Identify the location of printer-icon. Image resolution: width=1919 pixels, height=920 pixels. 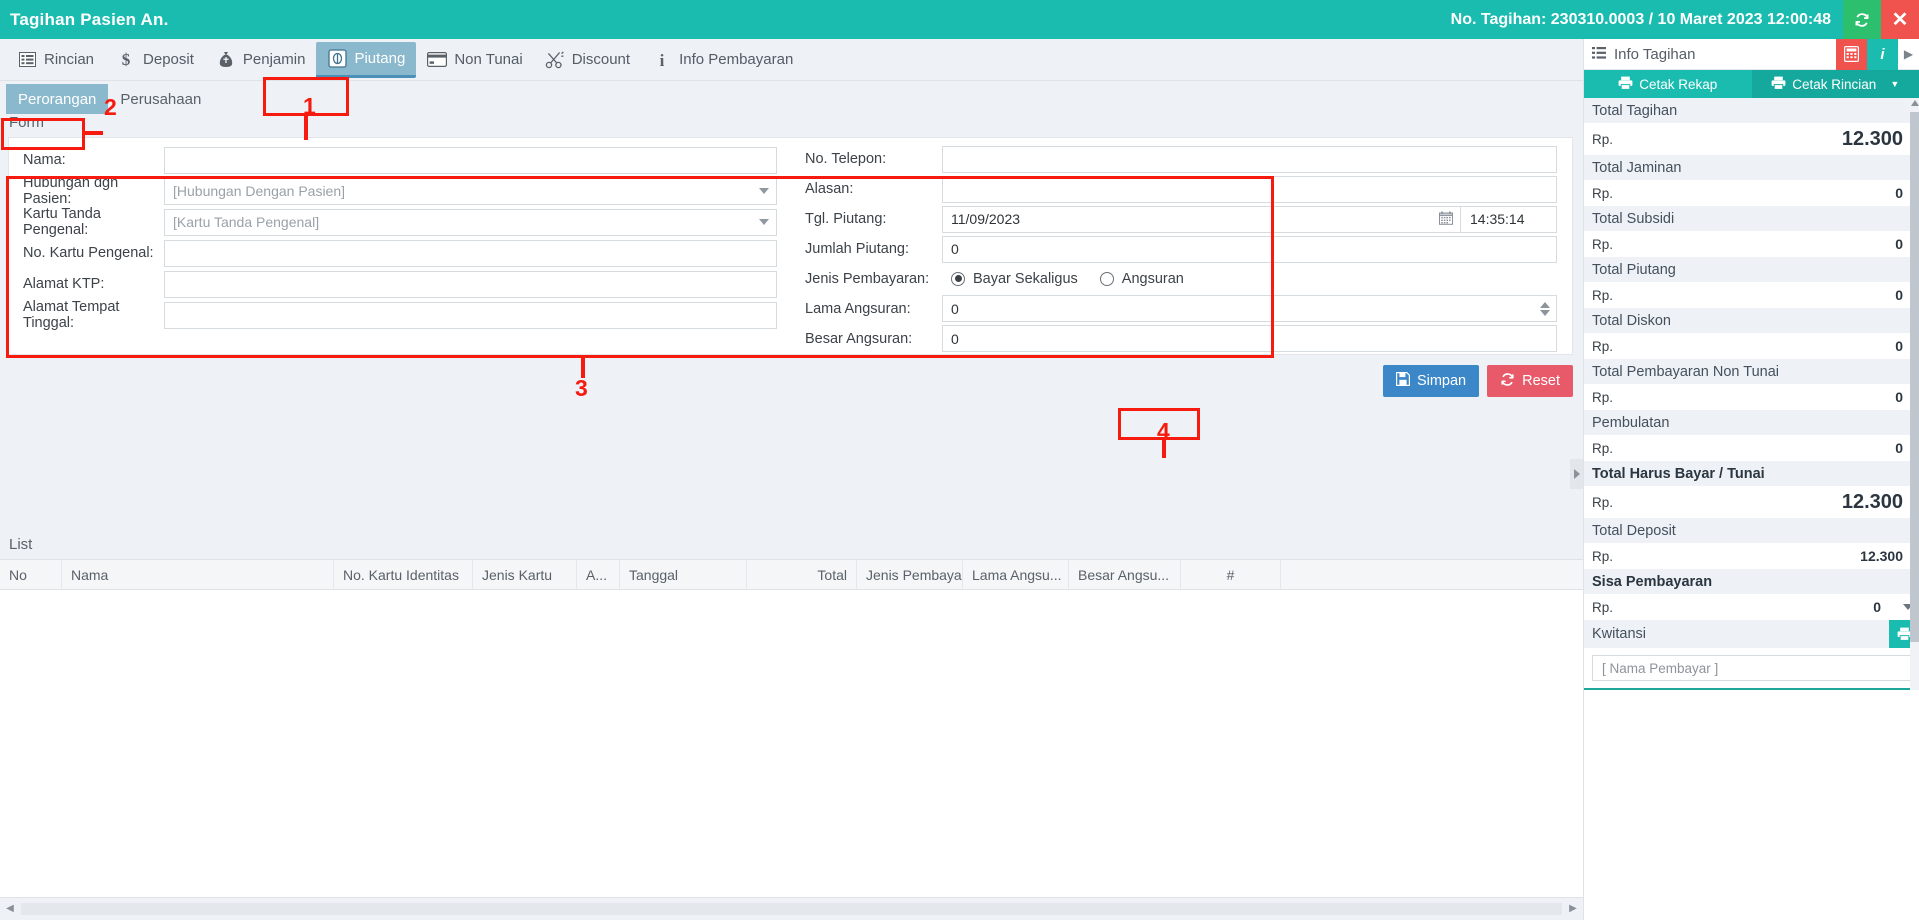
(1778, 84).